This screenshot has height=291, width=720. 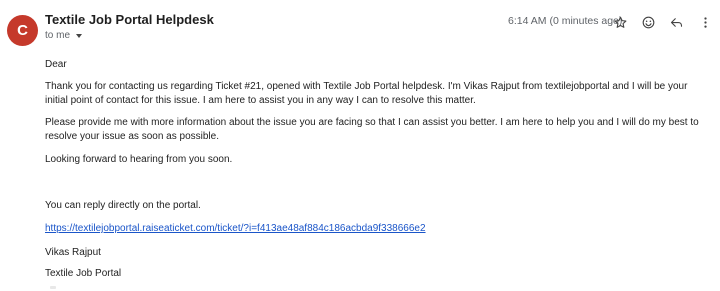 I want to click on emoji-icon, so click(x=648, y=22).